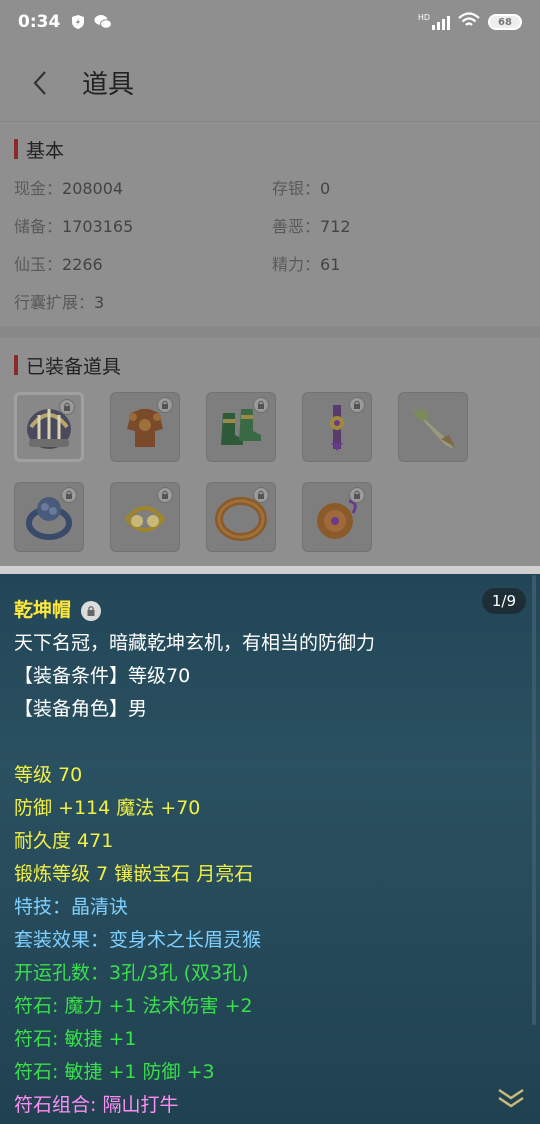 This screenshot has height=1124, width=540. I want to click on back-button, so click(40, 83).